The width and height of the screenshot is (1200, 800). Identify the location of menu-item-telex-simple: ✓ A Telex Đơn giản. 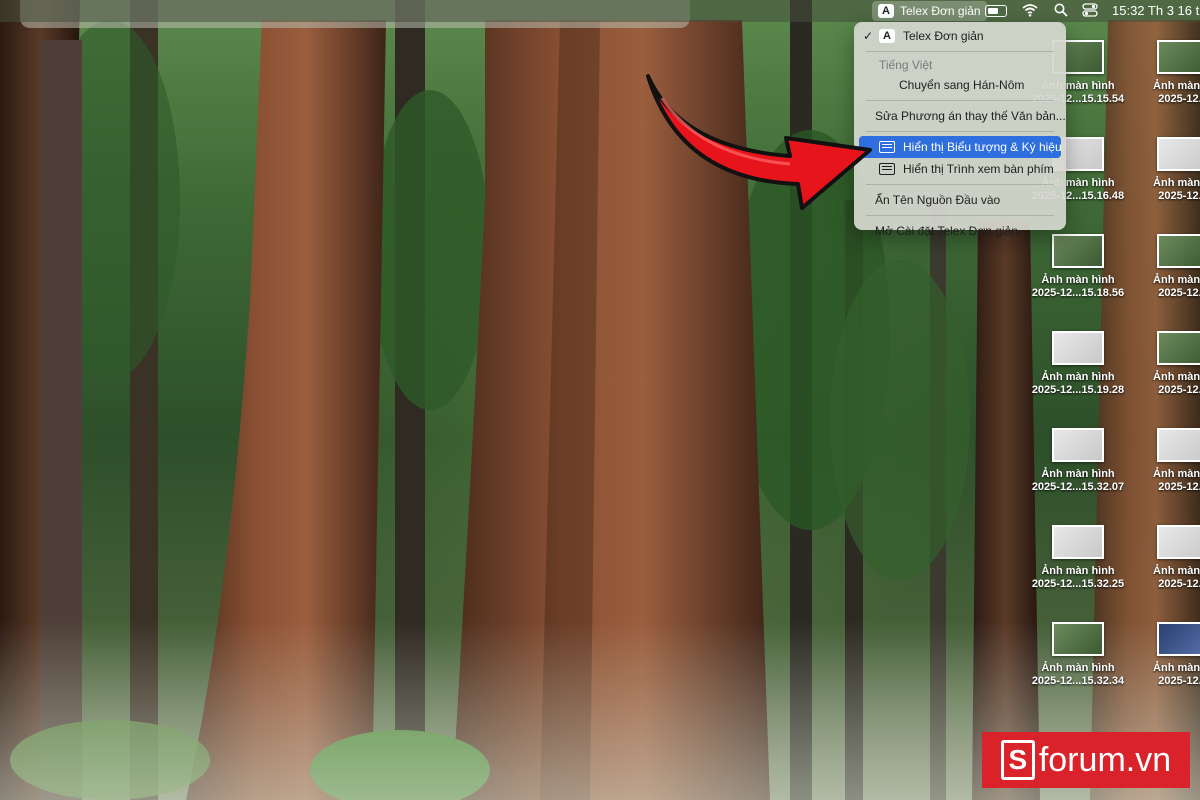
(960, 36).